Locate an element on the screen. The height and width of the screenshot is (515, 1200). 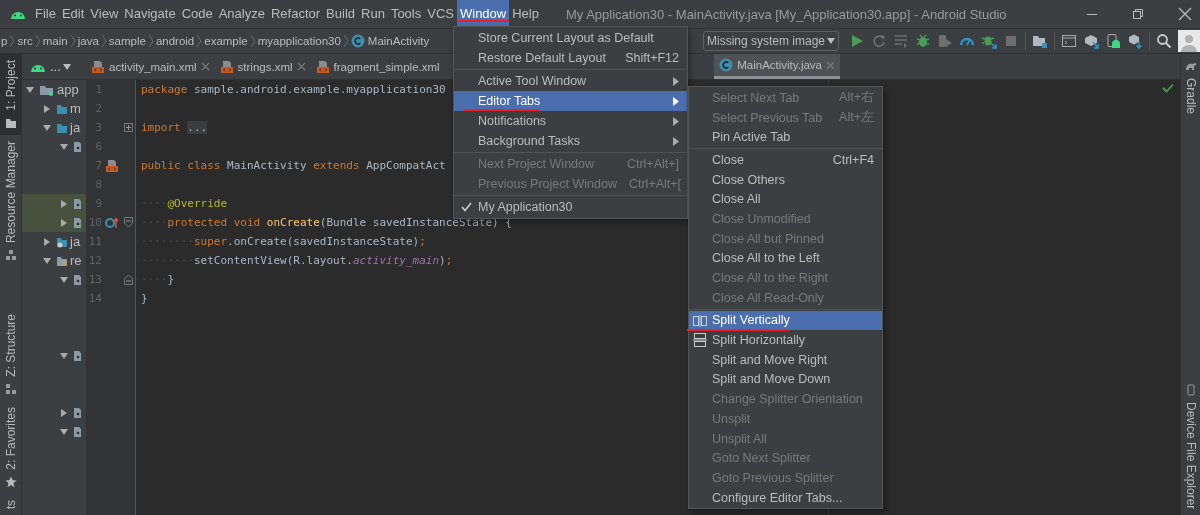
code-line: ····} is located at coordinates (158, 279).